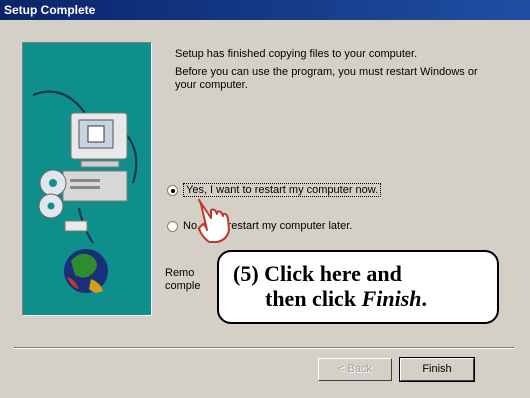 The width and height of the screenshot is (530, 398). I want to click on restart-now-label: Yes, I want to restart my computer now., so click(282, 190).